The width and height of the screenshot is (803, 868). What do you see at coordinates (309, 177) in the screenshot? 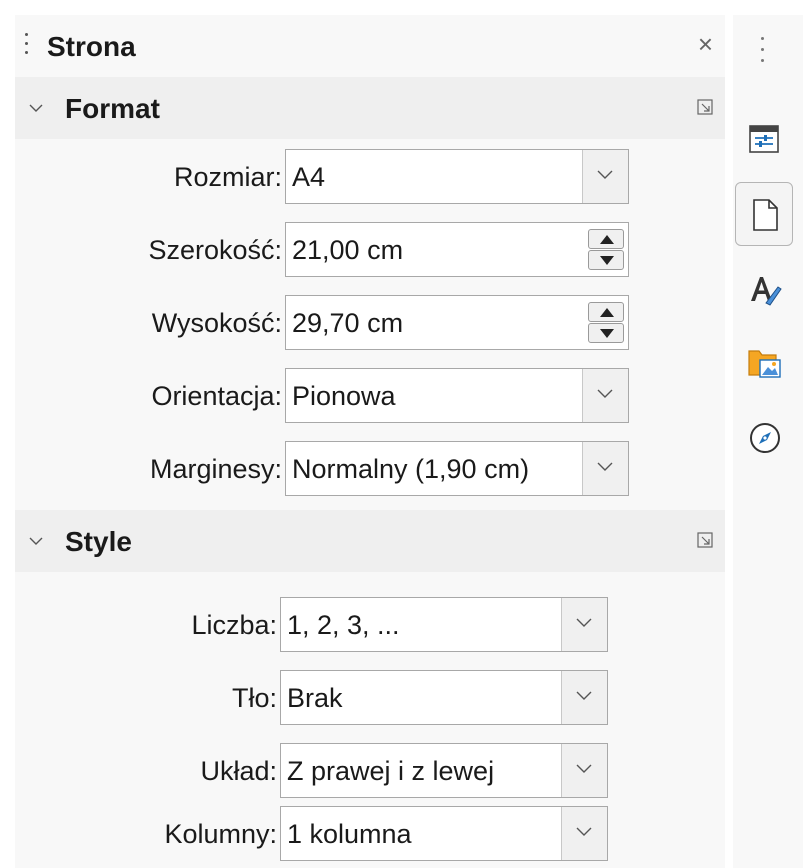
I see `size-value: A4` at bounding box center [309, 177].